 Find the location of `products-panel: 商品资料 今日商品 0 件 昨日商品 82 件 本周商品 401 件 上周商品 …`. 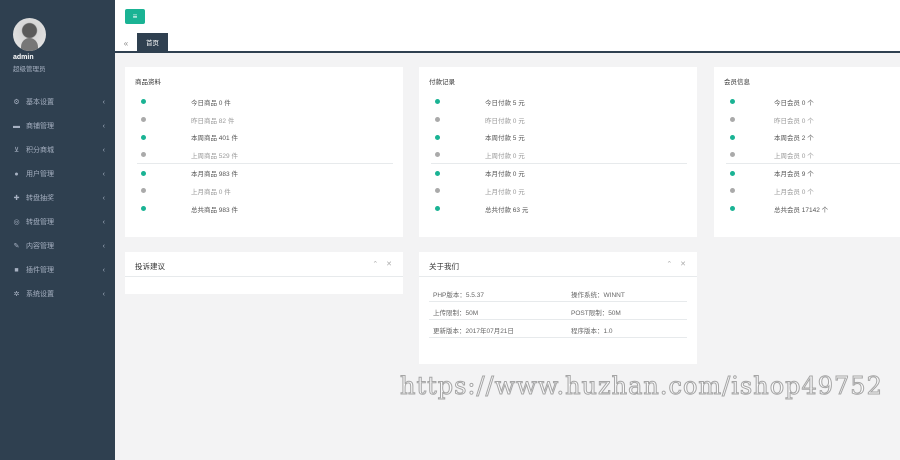

products-panel: 商品资料 今日商品 0 件 昨日商品 82 件 本周商品 401 件 上周商品 … is located at coordinates (264, 152).